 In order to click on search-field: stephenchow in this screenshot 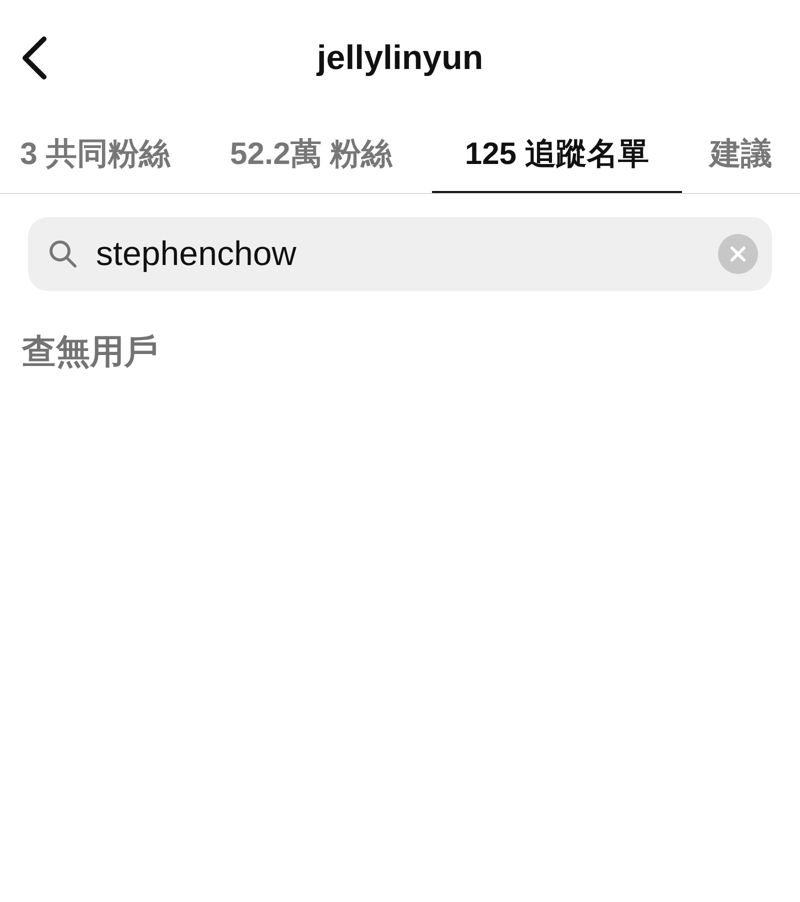, I will do `click(400, 254)`.